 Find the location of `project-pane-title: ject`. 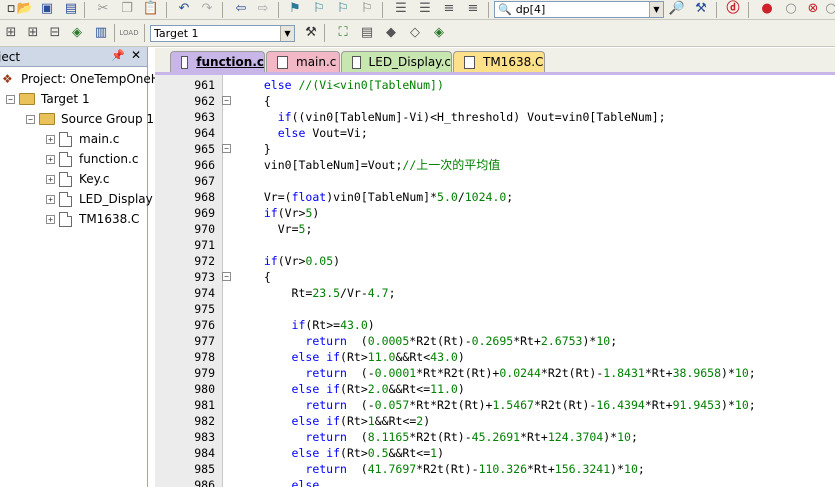

project-pane-title: ject is located at coordinates (10, 56).